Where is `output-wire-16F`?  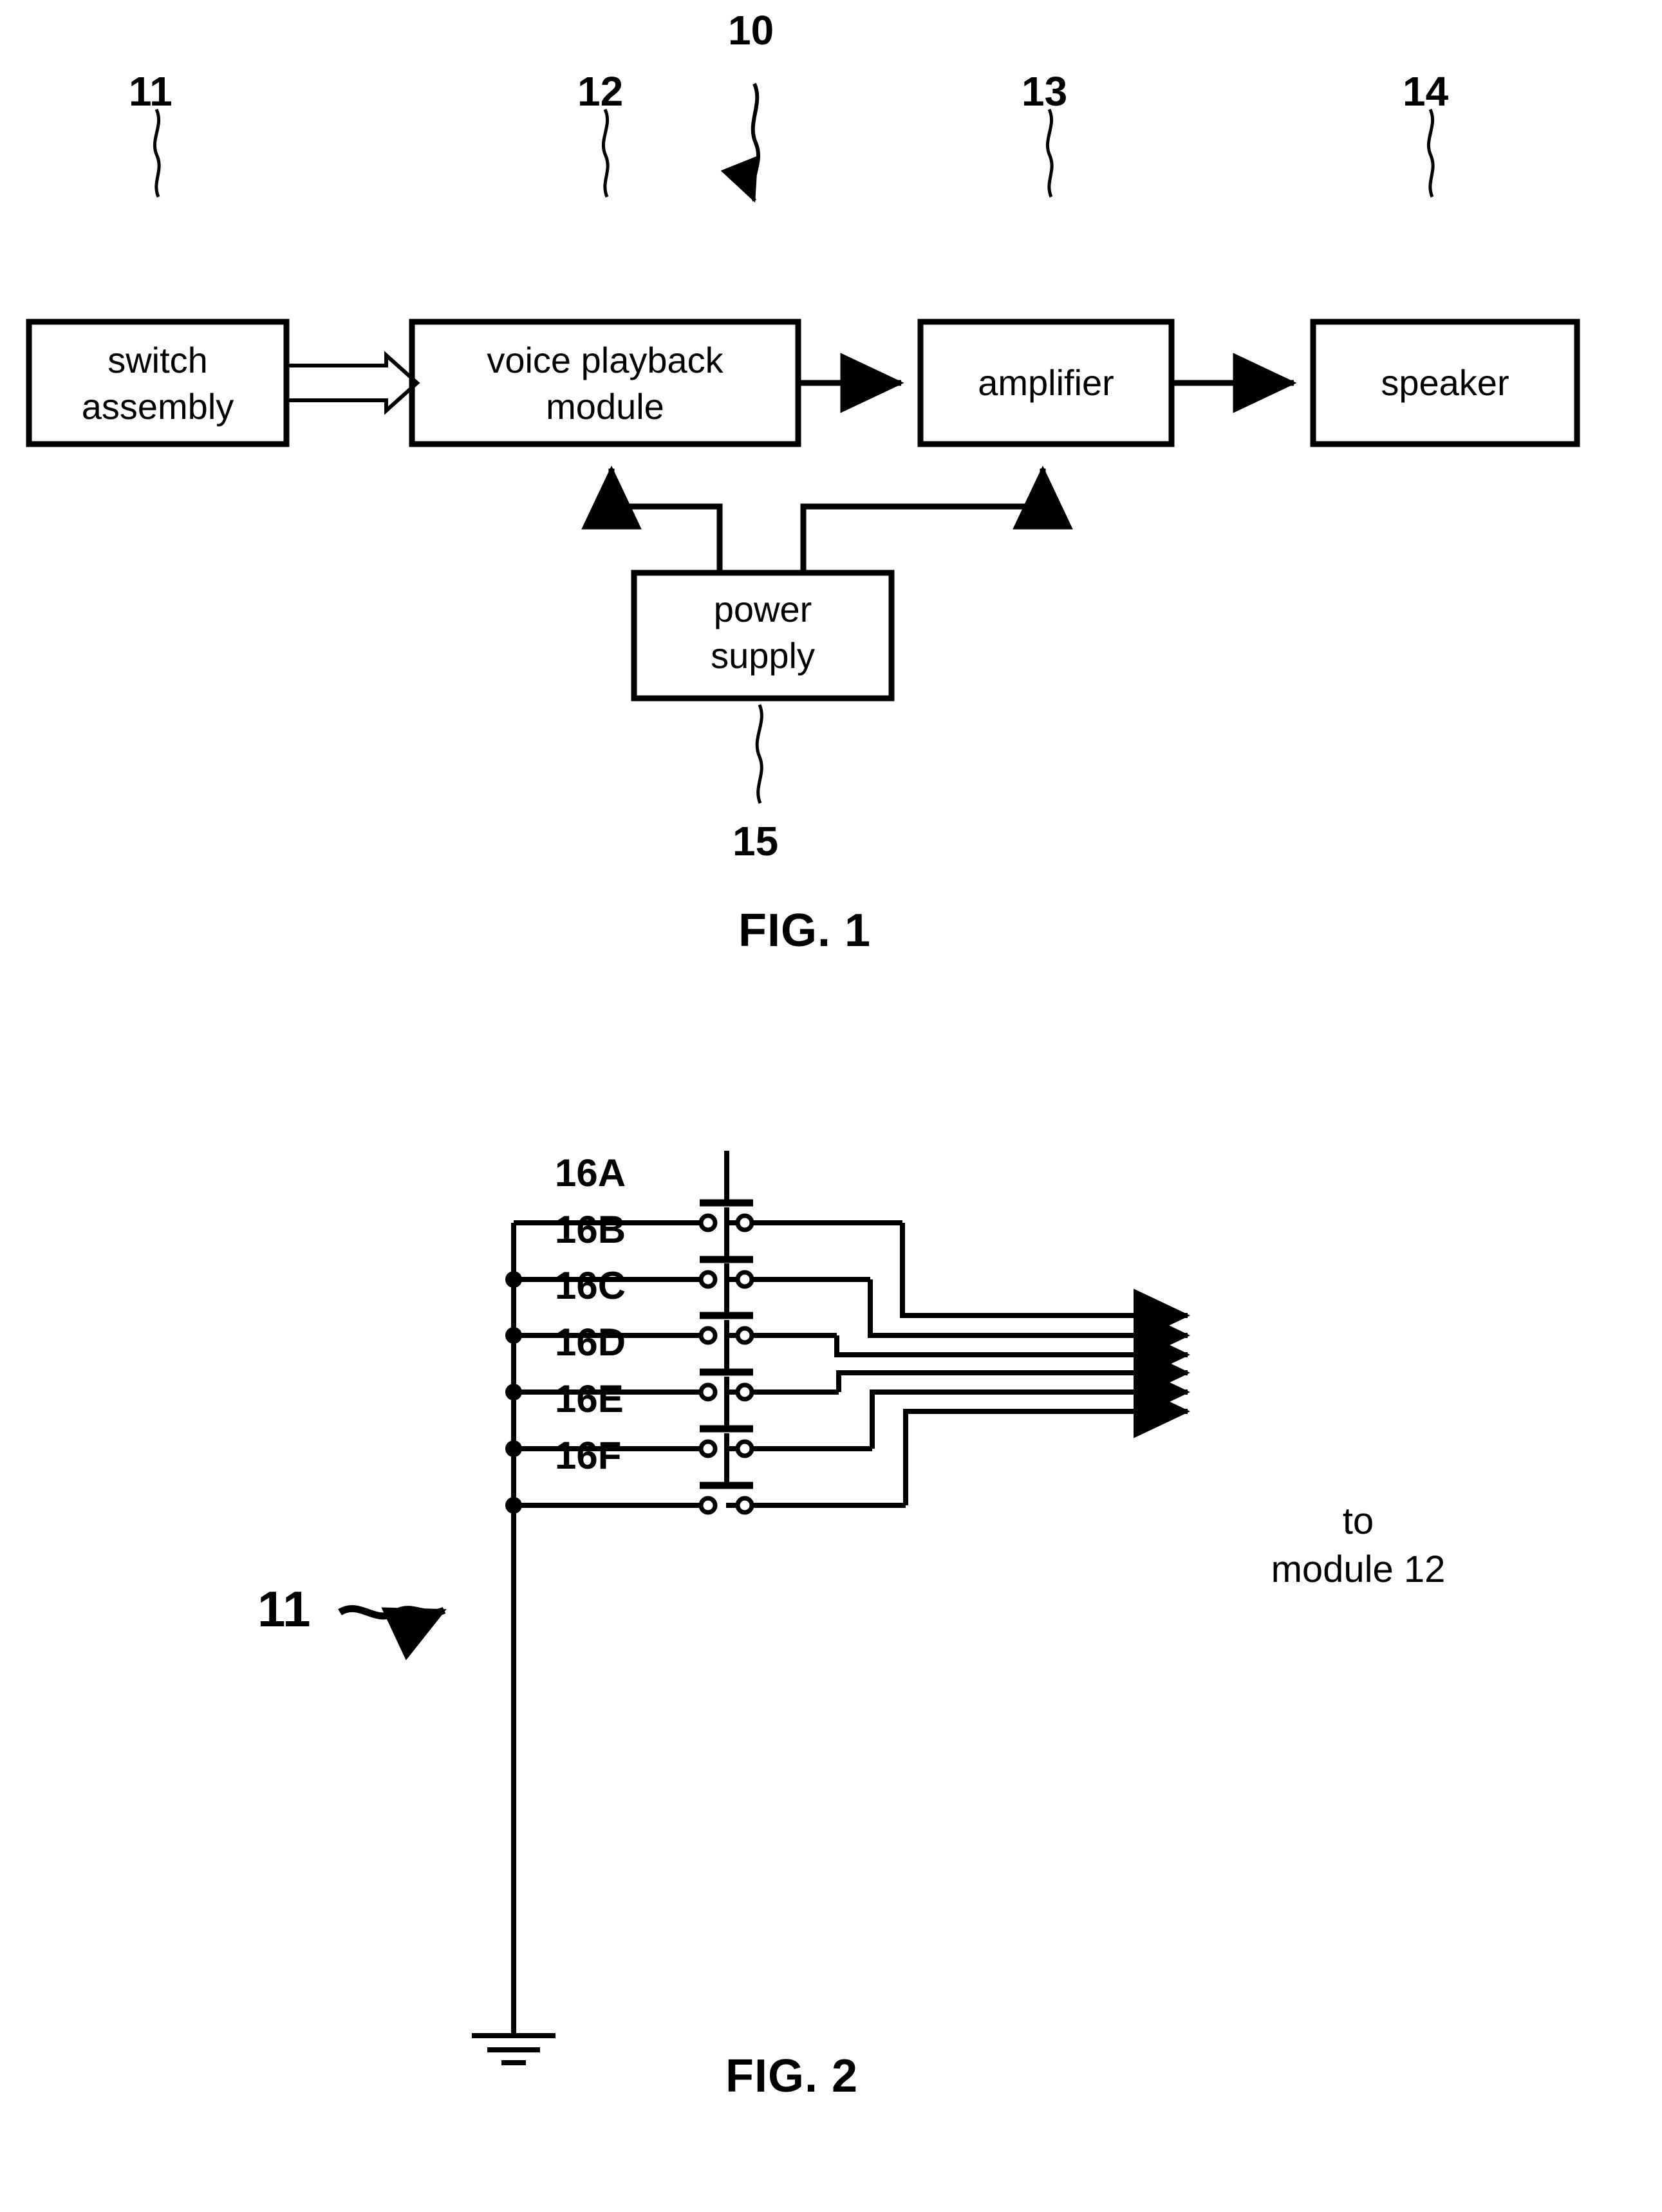
output-wire-16F is located at coordinates (1046, 1445).